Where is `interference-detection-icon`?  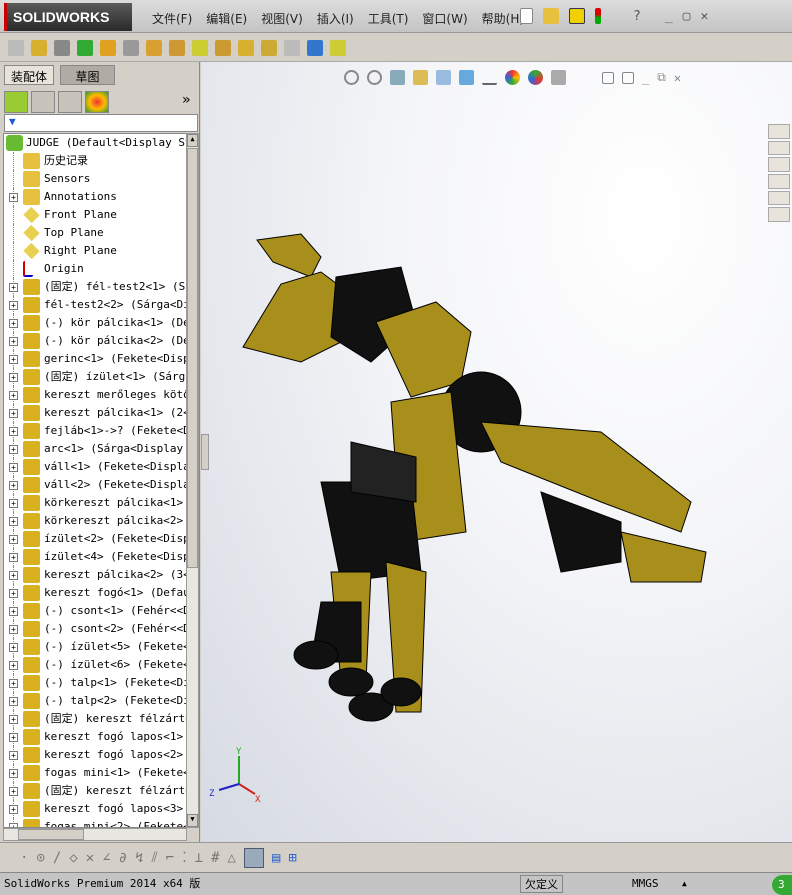
interference-detection-icon is located at coordinates (315, 47).